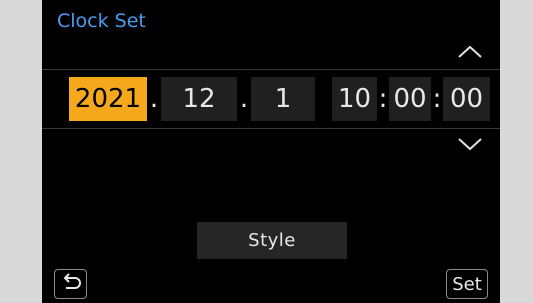 The height and width of the screenshot is (303, 533). Describe the element at coordinates (272, 240) in the screenshot. I see `style-button: Style` at that location.